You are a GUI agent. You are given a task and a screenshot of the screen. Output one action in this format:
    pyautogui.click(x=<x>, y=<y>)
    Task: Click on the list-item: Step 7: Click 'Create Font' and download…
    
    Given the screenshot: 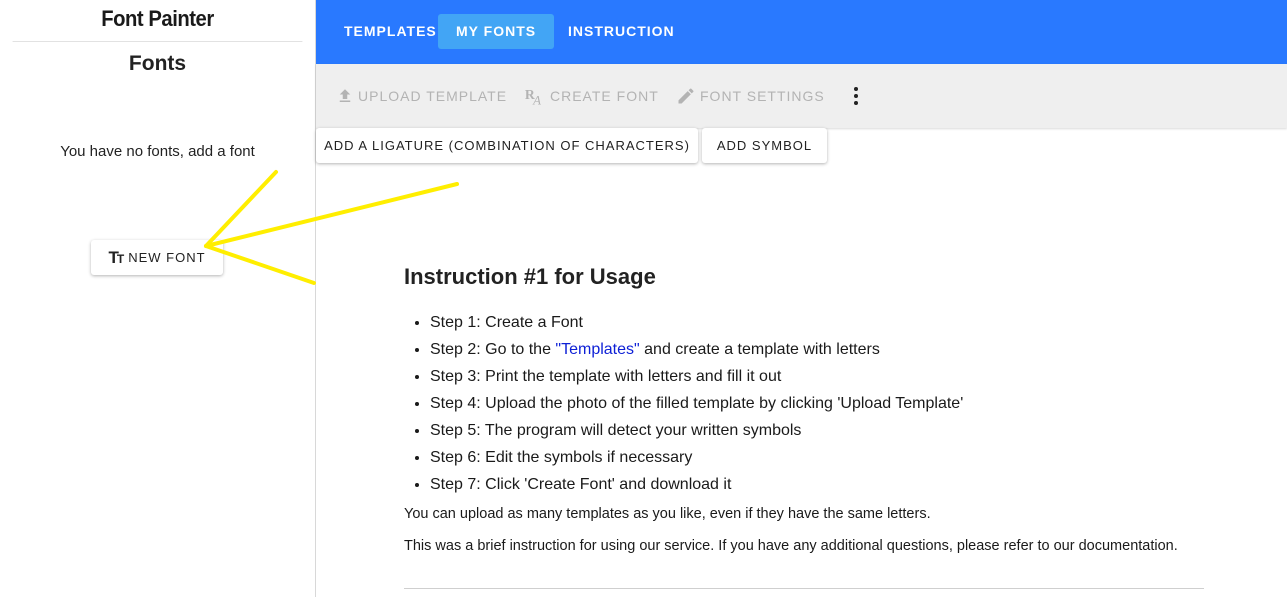 What is the action you would take?
    pyautogui.click(x=817, y=484)
    